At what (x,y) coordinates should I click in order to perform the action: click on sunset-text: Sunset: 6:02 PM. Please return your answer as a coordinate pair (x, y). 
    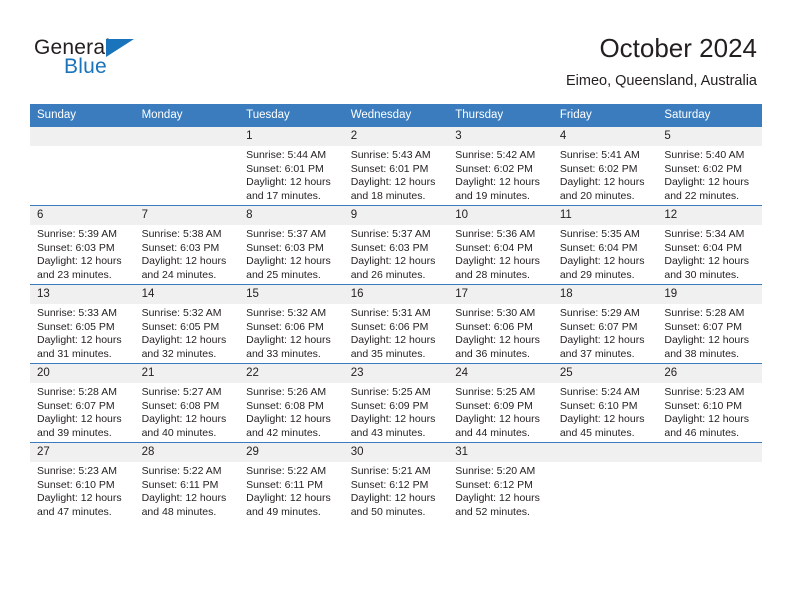
    Looking at the image, I should click on (703, 168).